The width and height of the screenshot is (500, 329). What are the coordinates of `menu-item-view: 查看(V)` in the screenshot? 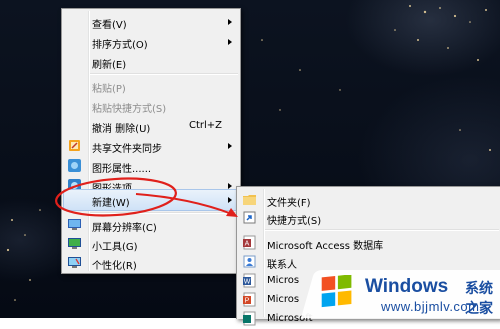 It's located at (151, 22).